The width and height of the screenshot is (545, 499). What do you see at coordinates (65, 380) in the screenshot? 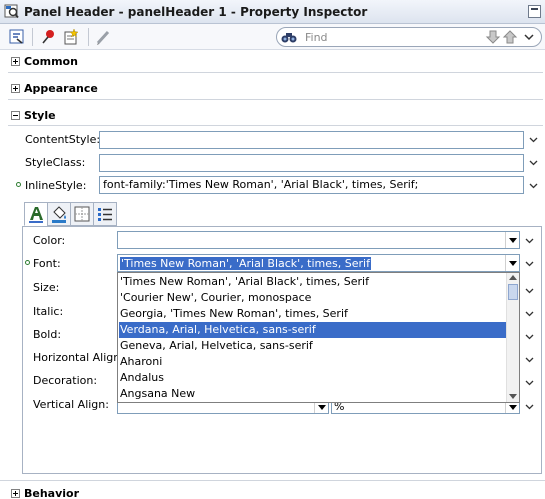
I see `decoration-label: Decoration:` at bounding box center [65, 380].